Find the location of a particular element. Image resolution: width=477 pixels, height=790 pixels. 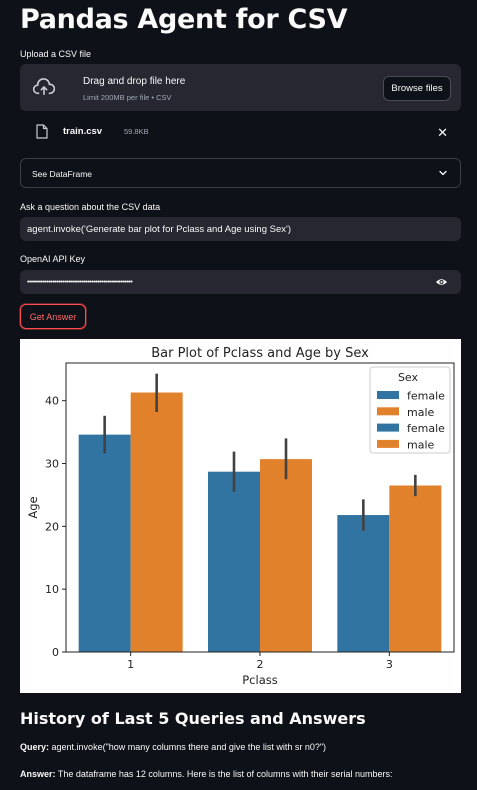

question-label: Ask a question about the CSV data is located at coordinates (90, 207).